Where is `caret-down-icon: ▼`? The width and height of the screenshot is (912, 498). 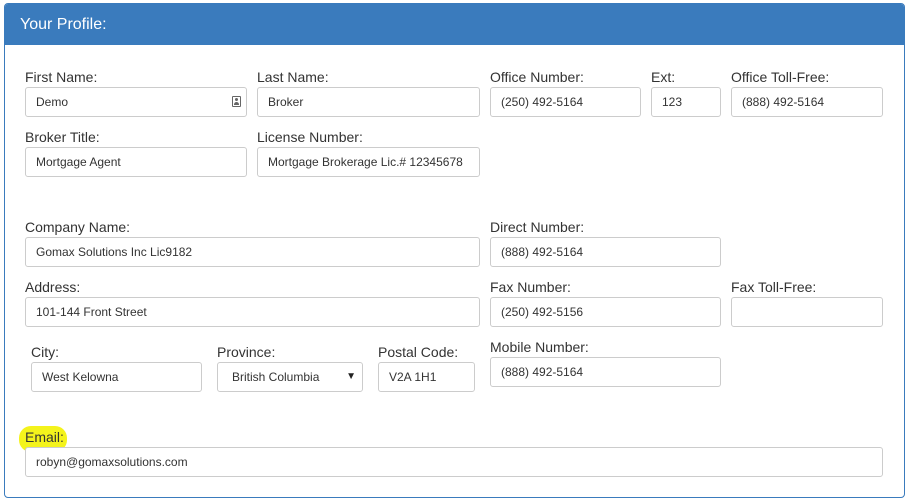
caret-down-icon: ▼ is located at coordinates (351, 376).